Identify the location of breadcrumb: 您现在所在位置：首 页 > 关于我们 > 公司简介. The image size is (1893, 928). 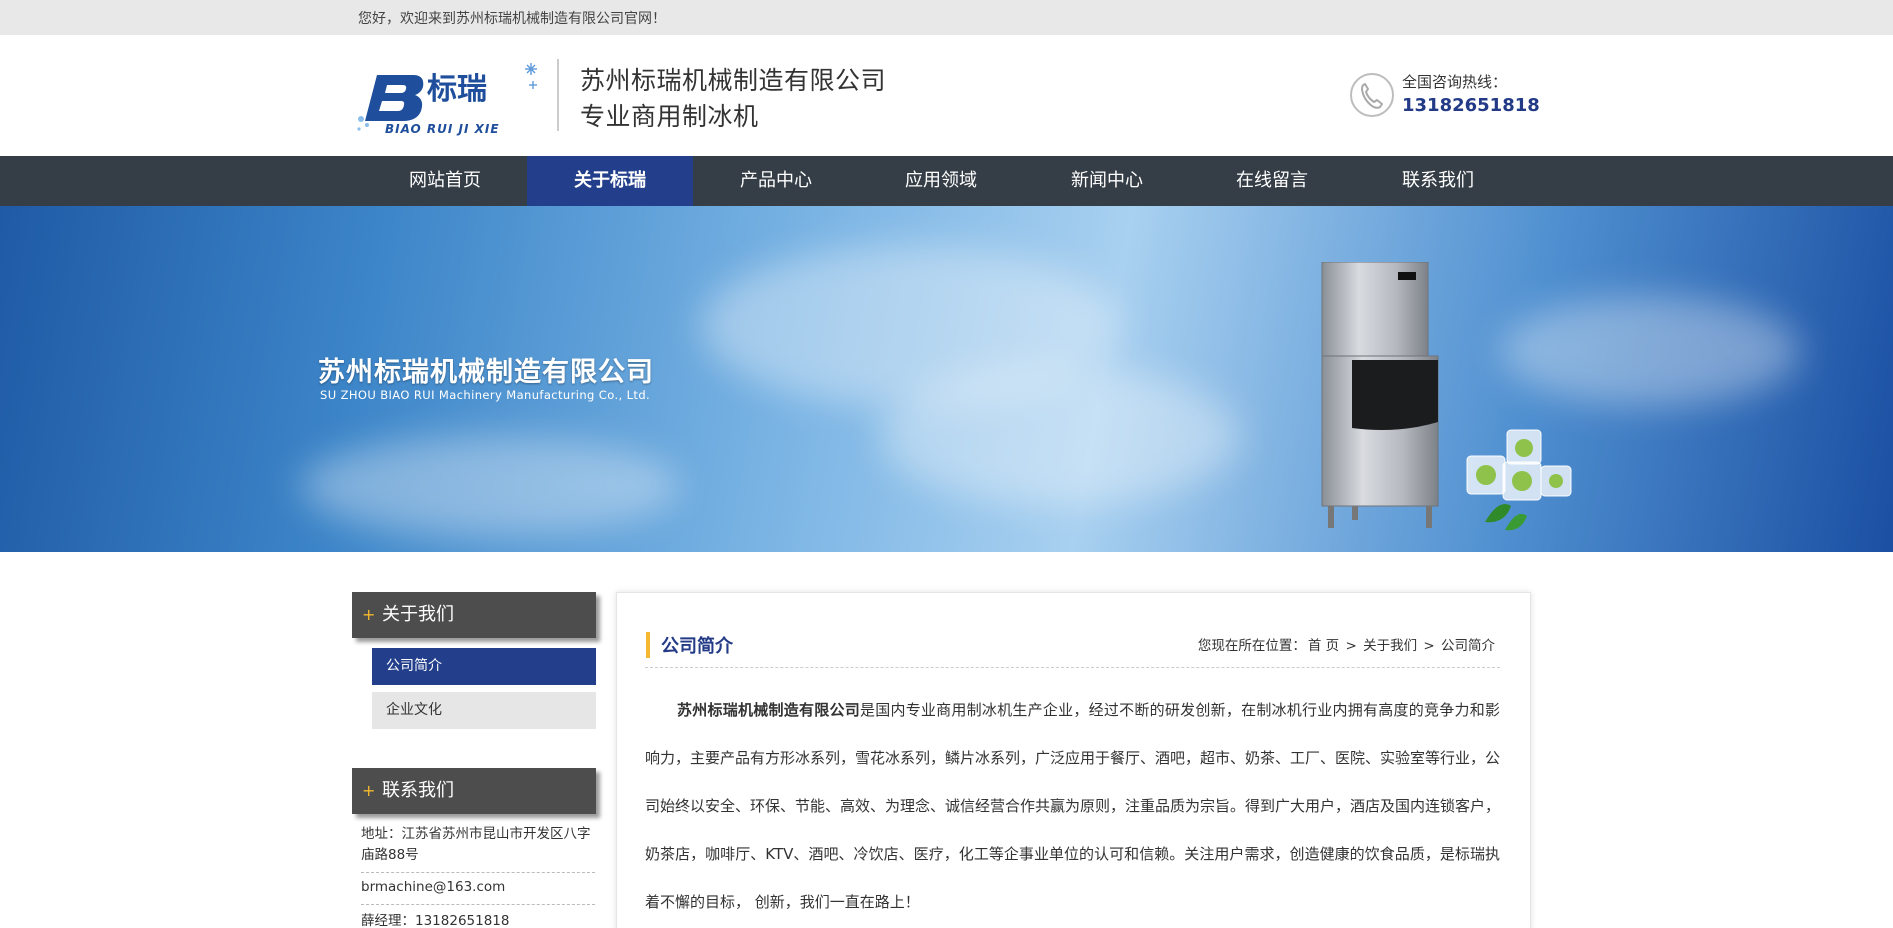
(1346, 644).